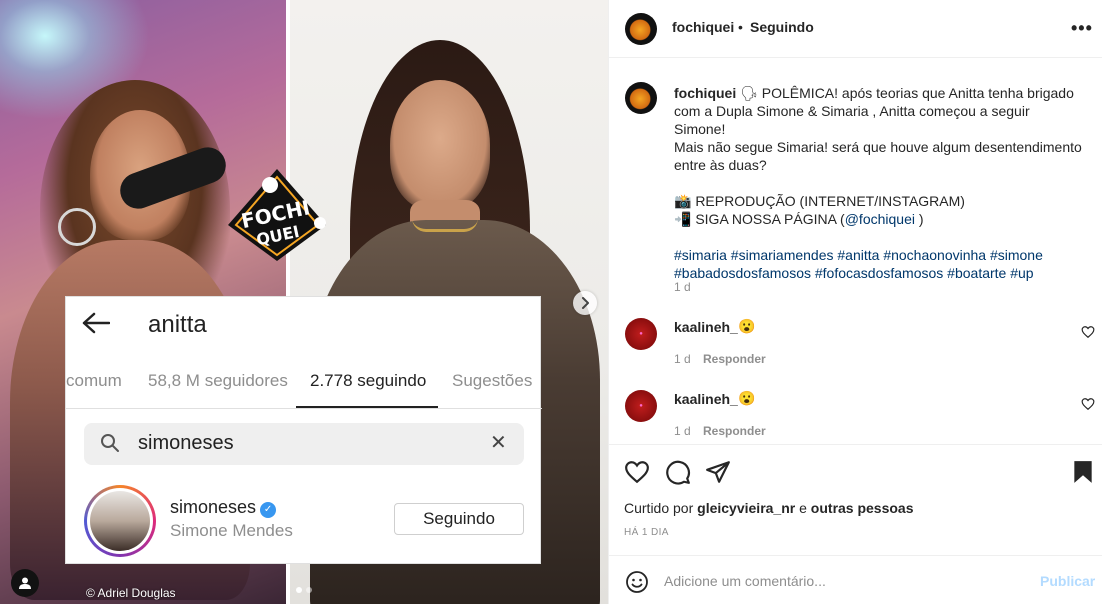 This screenshot has height=604, width=1102. What do you see at coordinates (746, 508) in the screenshot?
I see `liker-username: gleicyvieira_nr` at bounding box center [746, 508].